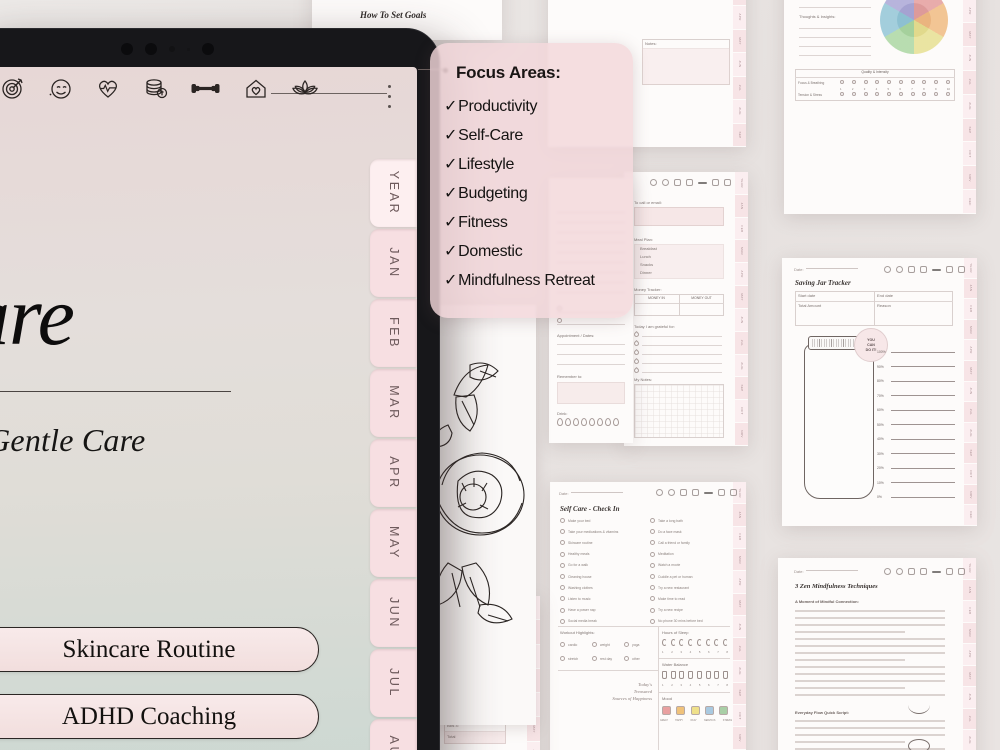 This screenshot has height=750, width=1000. I want to click on water-drops, so click(588, 422).